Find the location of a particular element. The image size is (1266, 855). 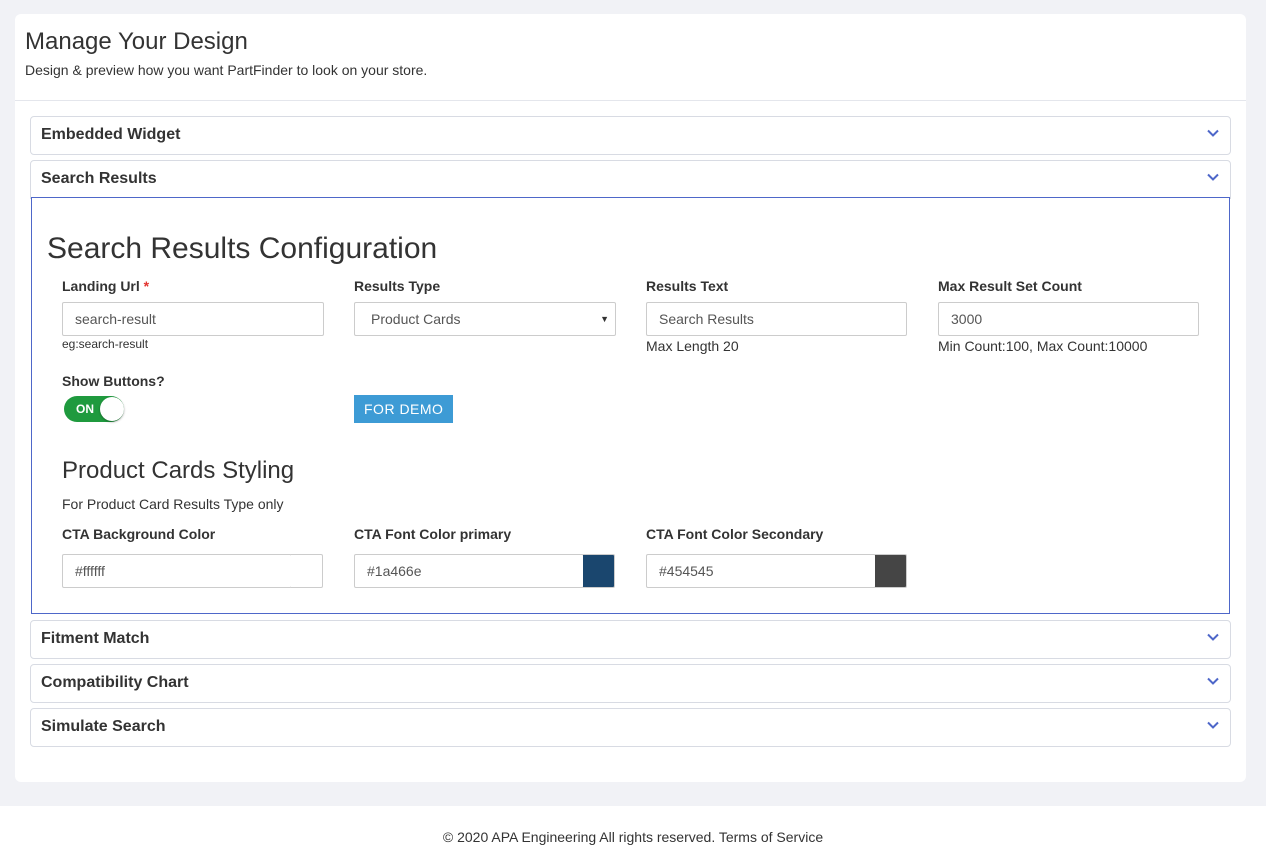

section-title: Search Results Configuration is located at coordinates (242, 248).